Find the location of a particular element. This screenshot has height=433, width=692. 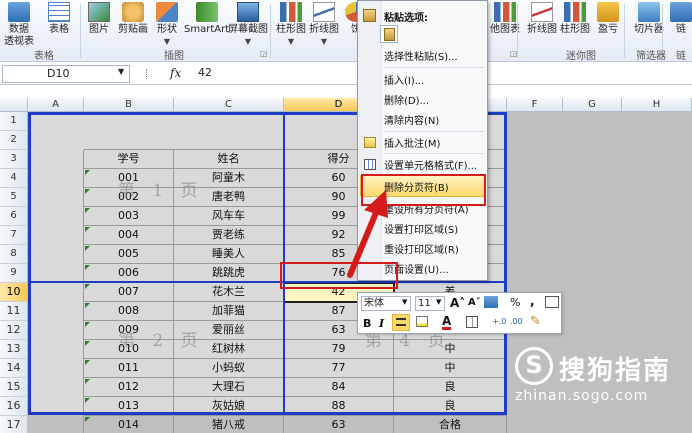

merge-center-icon is located at coordinates (552, 302).